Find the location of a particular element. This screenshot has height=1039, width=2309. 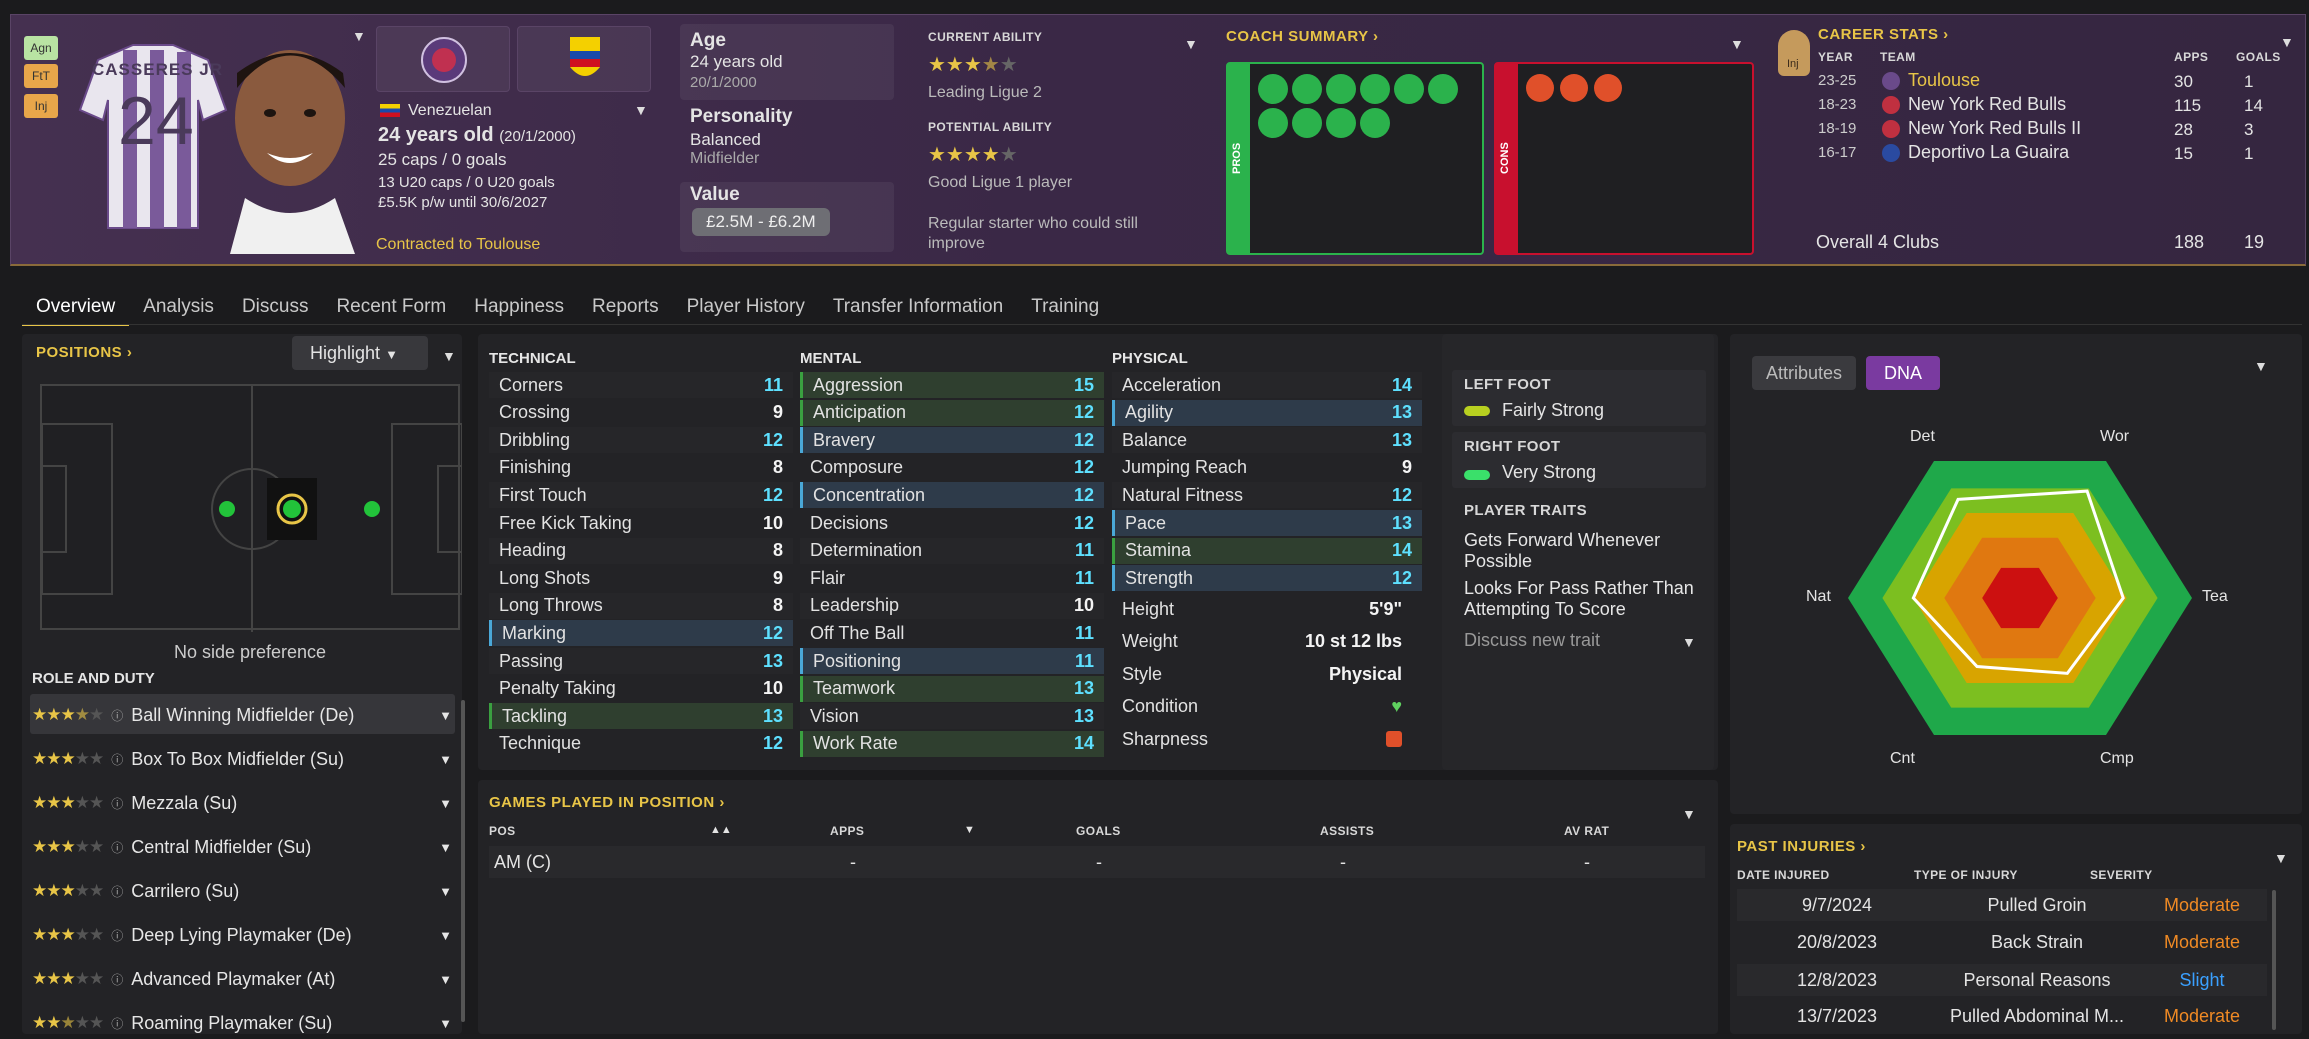

attribute-row: Positioning 11 is located at coordinates (952, 661).